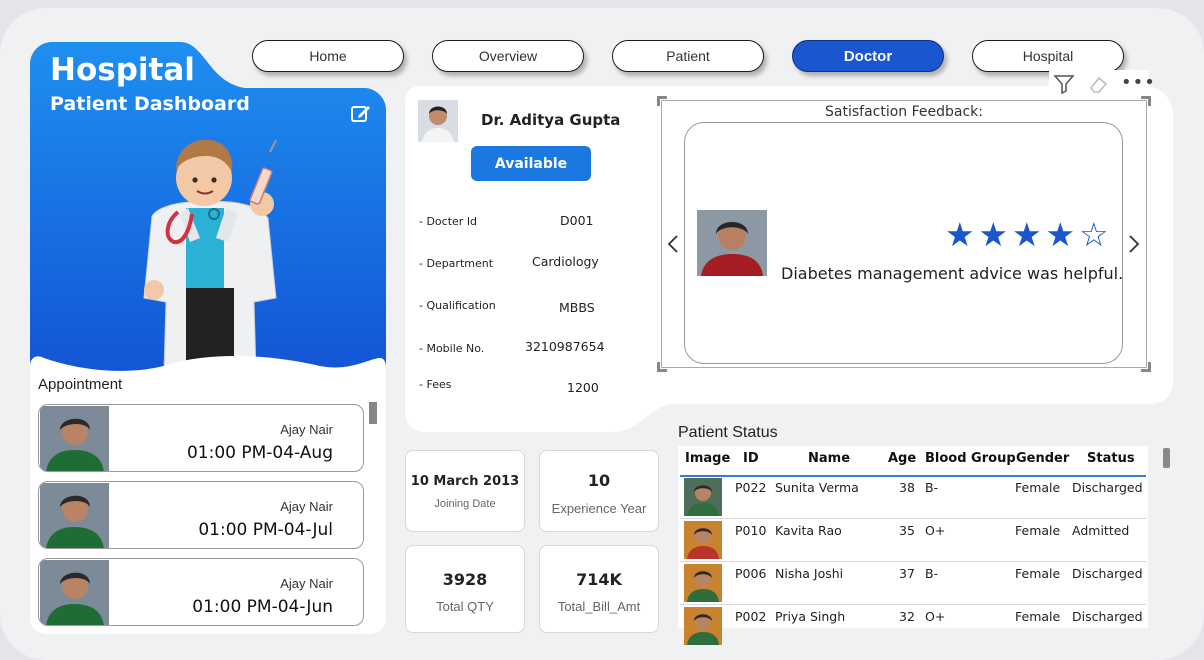  Describe the element at coordinates (602, 110) in the screenshot. I see `feedback-title-wrap: Satisfaction Feedback:` at that location.